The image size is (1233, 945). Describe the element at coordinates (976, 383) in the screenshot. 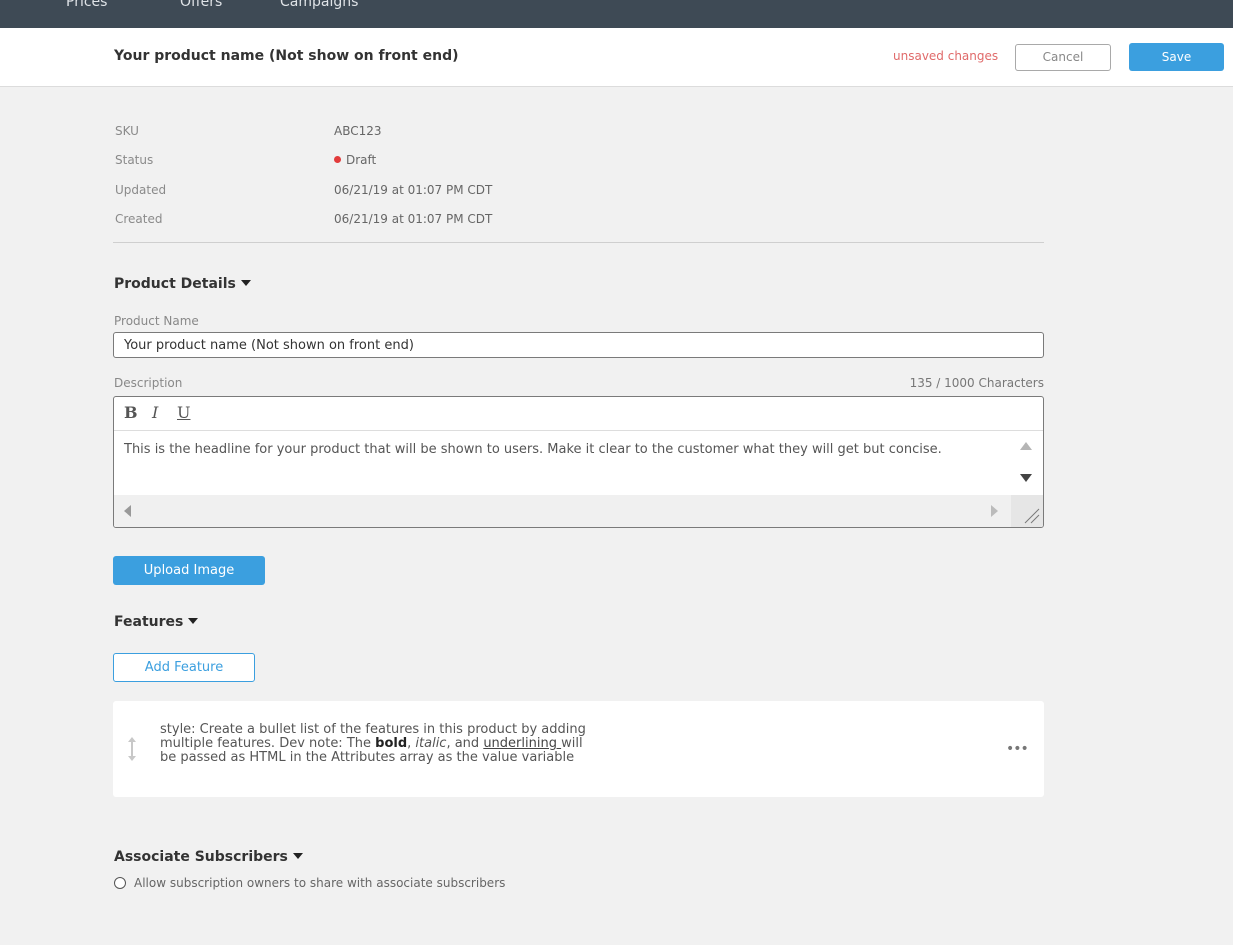

I see `character-count: 135 / 1000 Characters` at that location.